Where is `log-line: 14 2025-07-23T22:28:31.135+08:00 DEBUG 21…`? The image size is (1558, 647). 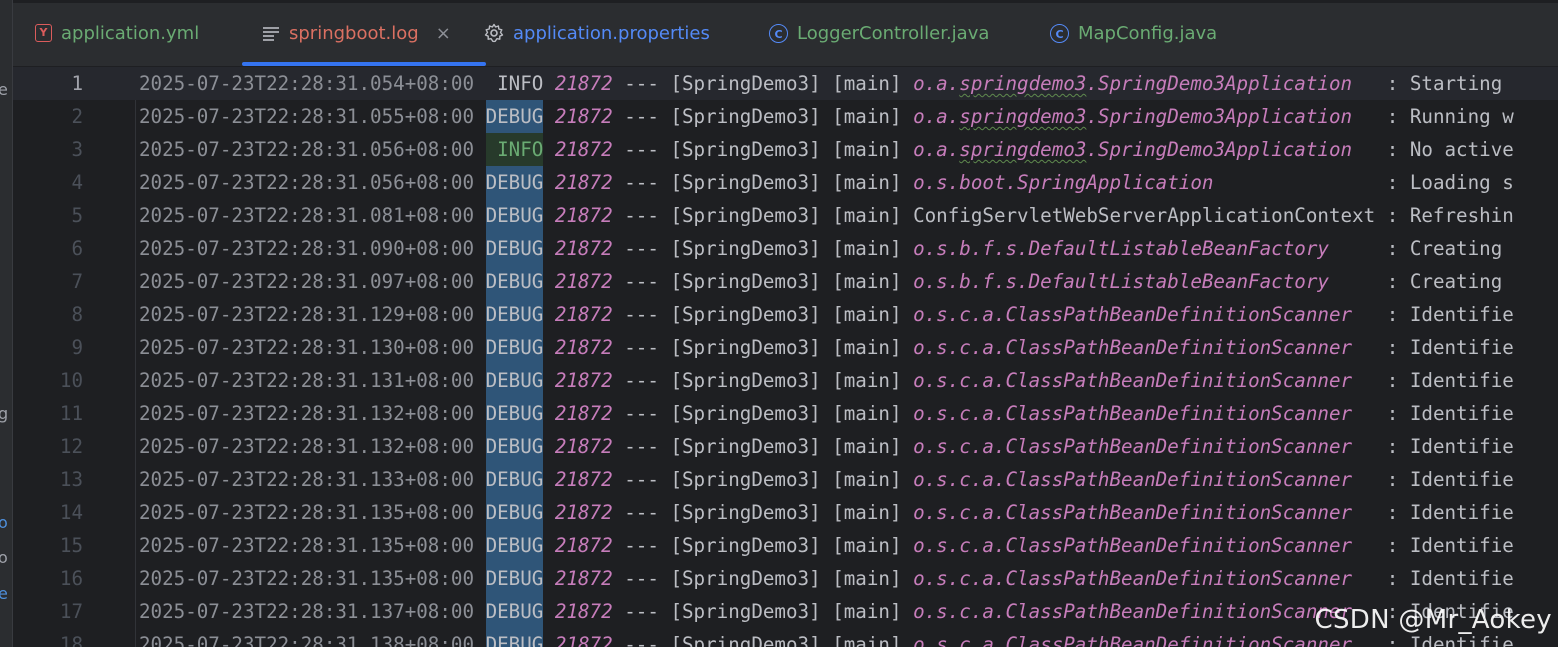 log-line: 14 2025-07-23T22:28:31.135+08:00 DEBUG 21… is located at coordinates (785, 512).